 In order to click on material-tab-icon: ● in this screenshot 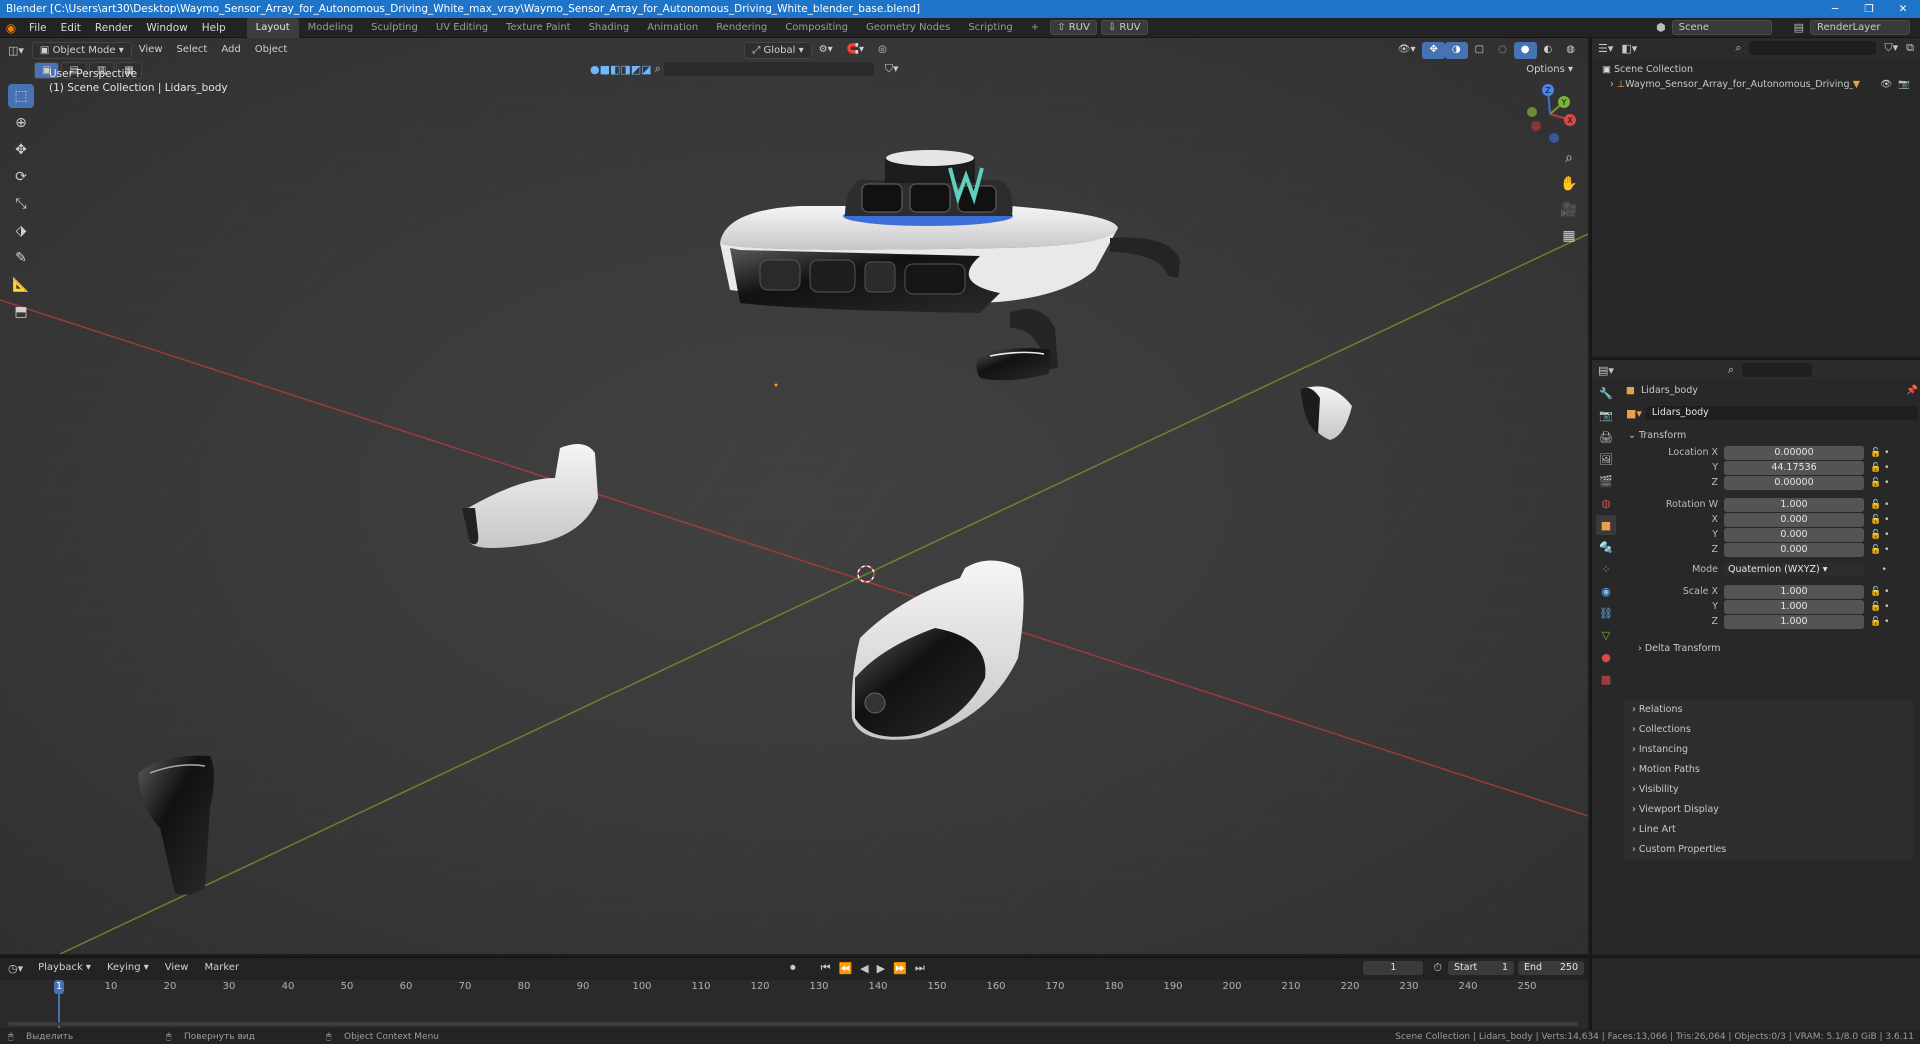, I will do `click(1606, 657)`.